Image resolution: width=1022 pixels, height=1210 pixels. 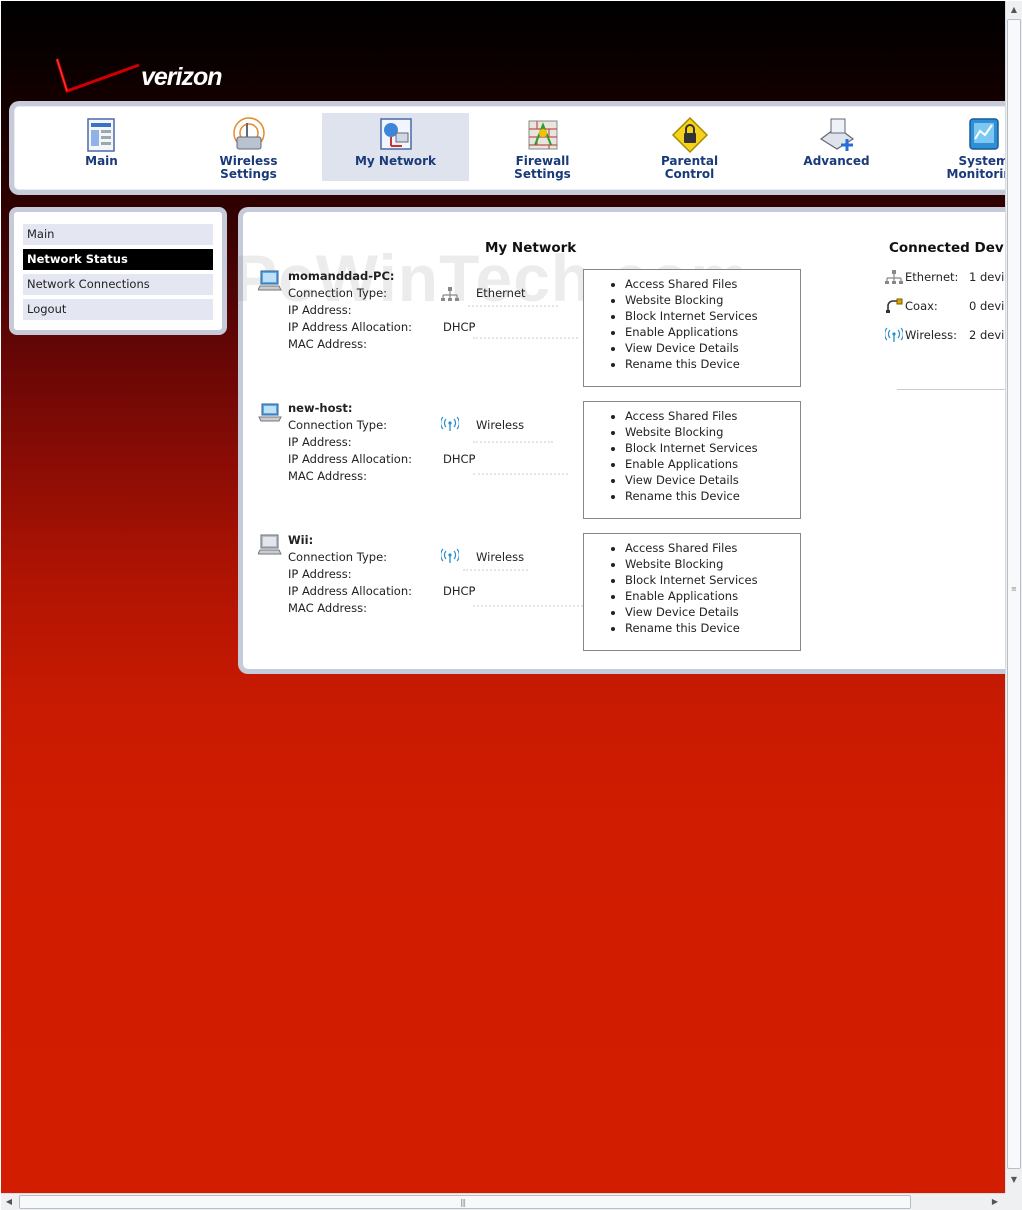 I want to click on horizontal-scroll-thumb: |||, so click(x=465, y=1202).